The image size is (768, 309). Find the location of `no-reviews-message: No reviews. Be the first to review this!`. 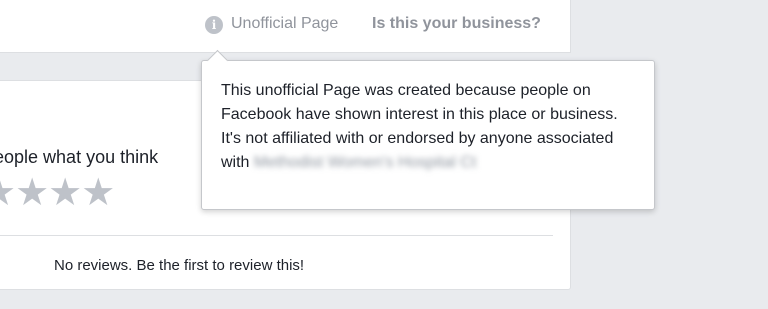

no-reviews-message: No reviews. Be the first to review this! is located at coordinates (179, 265).